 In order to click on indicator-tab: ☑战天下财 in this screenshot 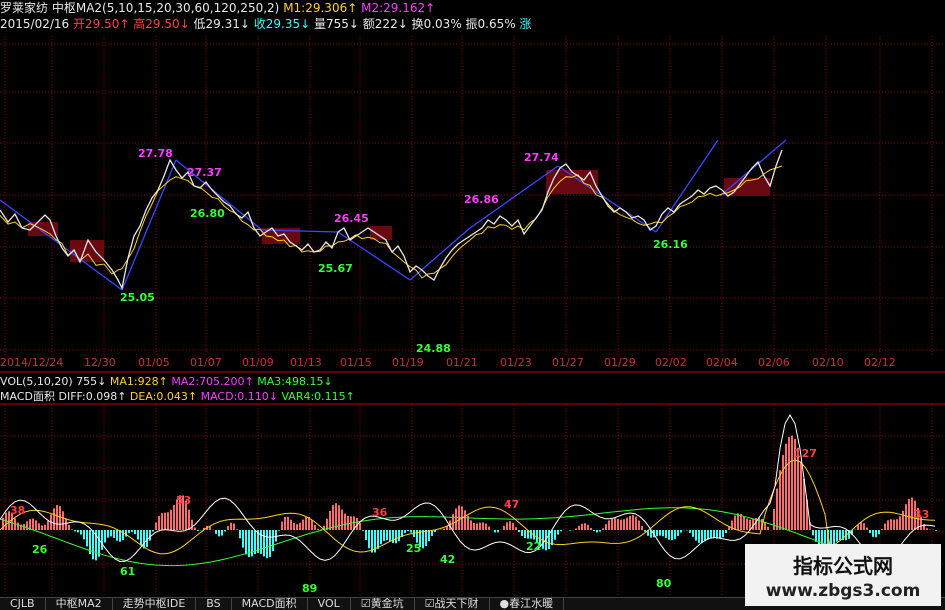, I will do `click(452, 604)`.